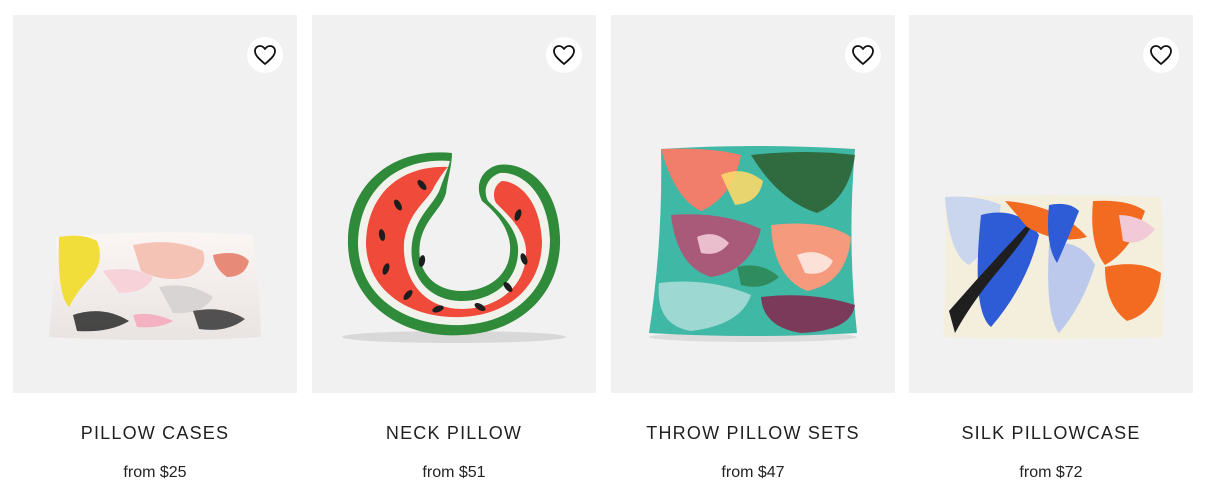 The image size is (1206, 495). Describe the element at coordinates (753, 472) in the screenshot. I see `product-price: from $47` at that location.